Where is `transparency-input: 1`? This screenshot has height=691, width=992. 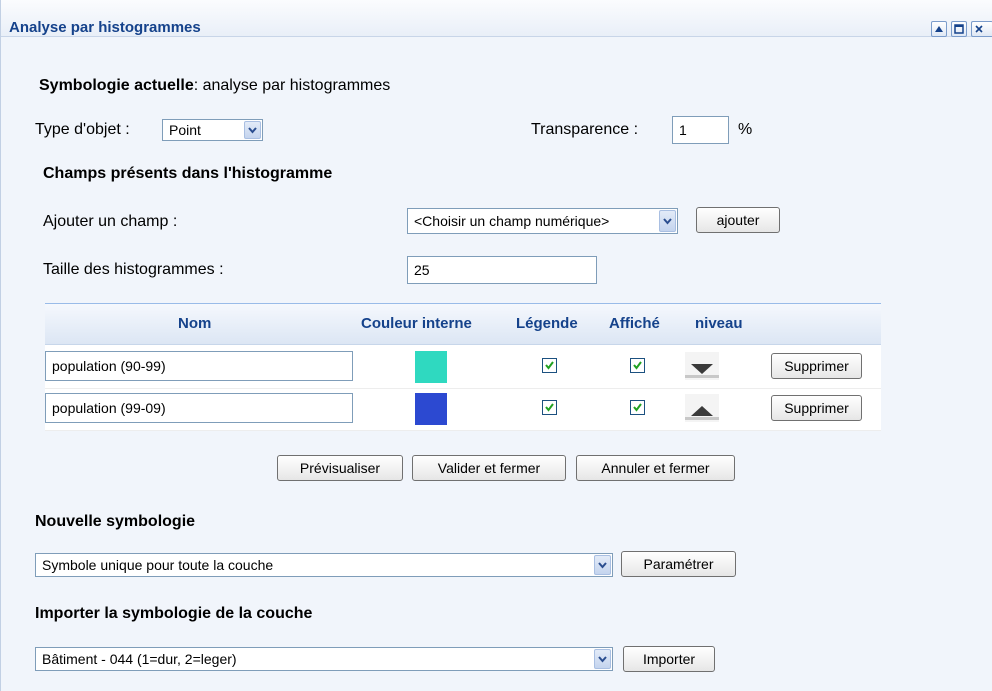
transparency-input: 1 is located at coordinates (700, 130).